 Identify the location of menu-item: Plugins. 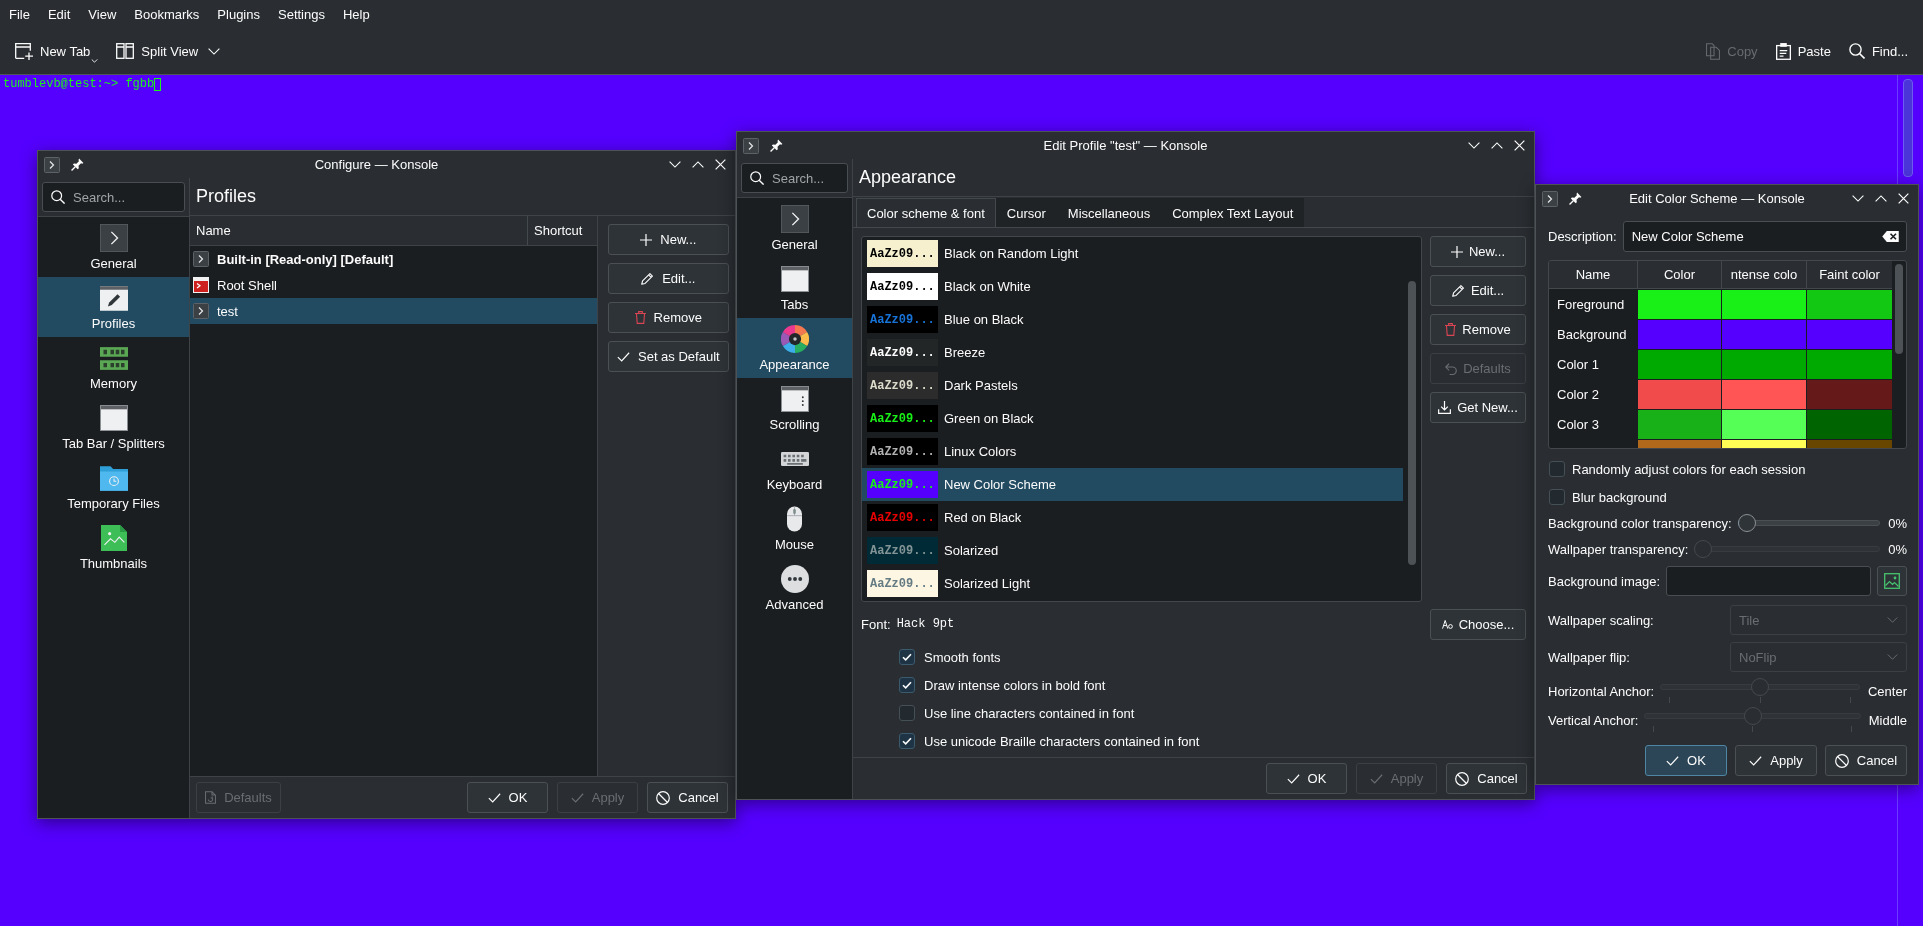
(238, 14).